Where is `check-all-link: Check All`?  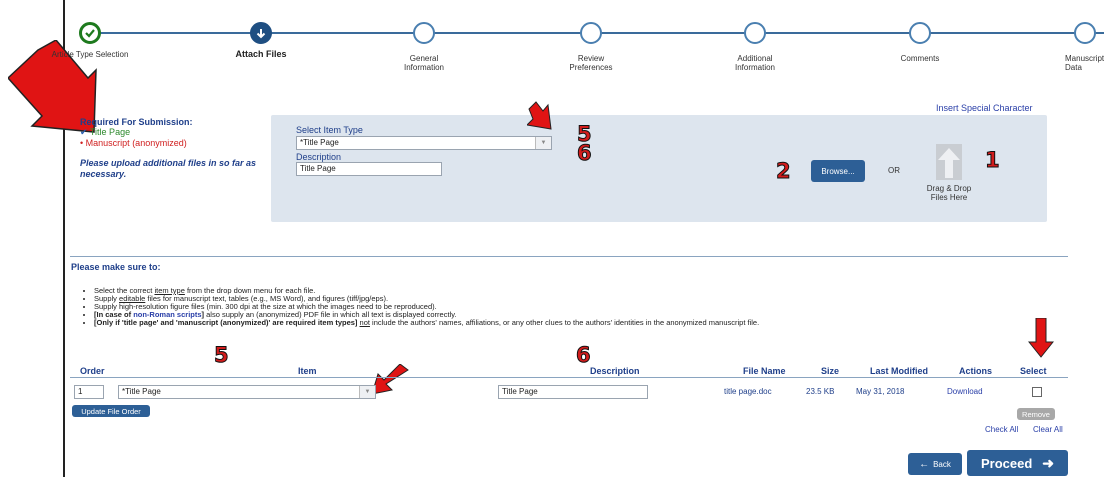
check-all-link: Check All is located at coordinates (1001, 429).